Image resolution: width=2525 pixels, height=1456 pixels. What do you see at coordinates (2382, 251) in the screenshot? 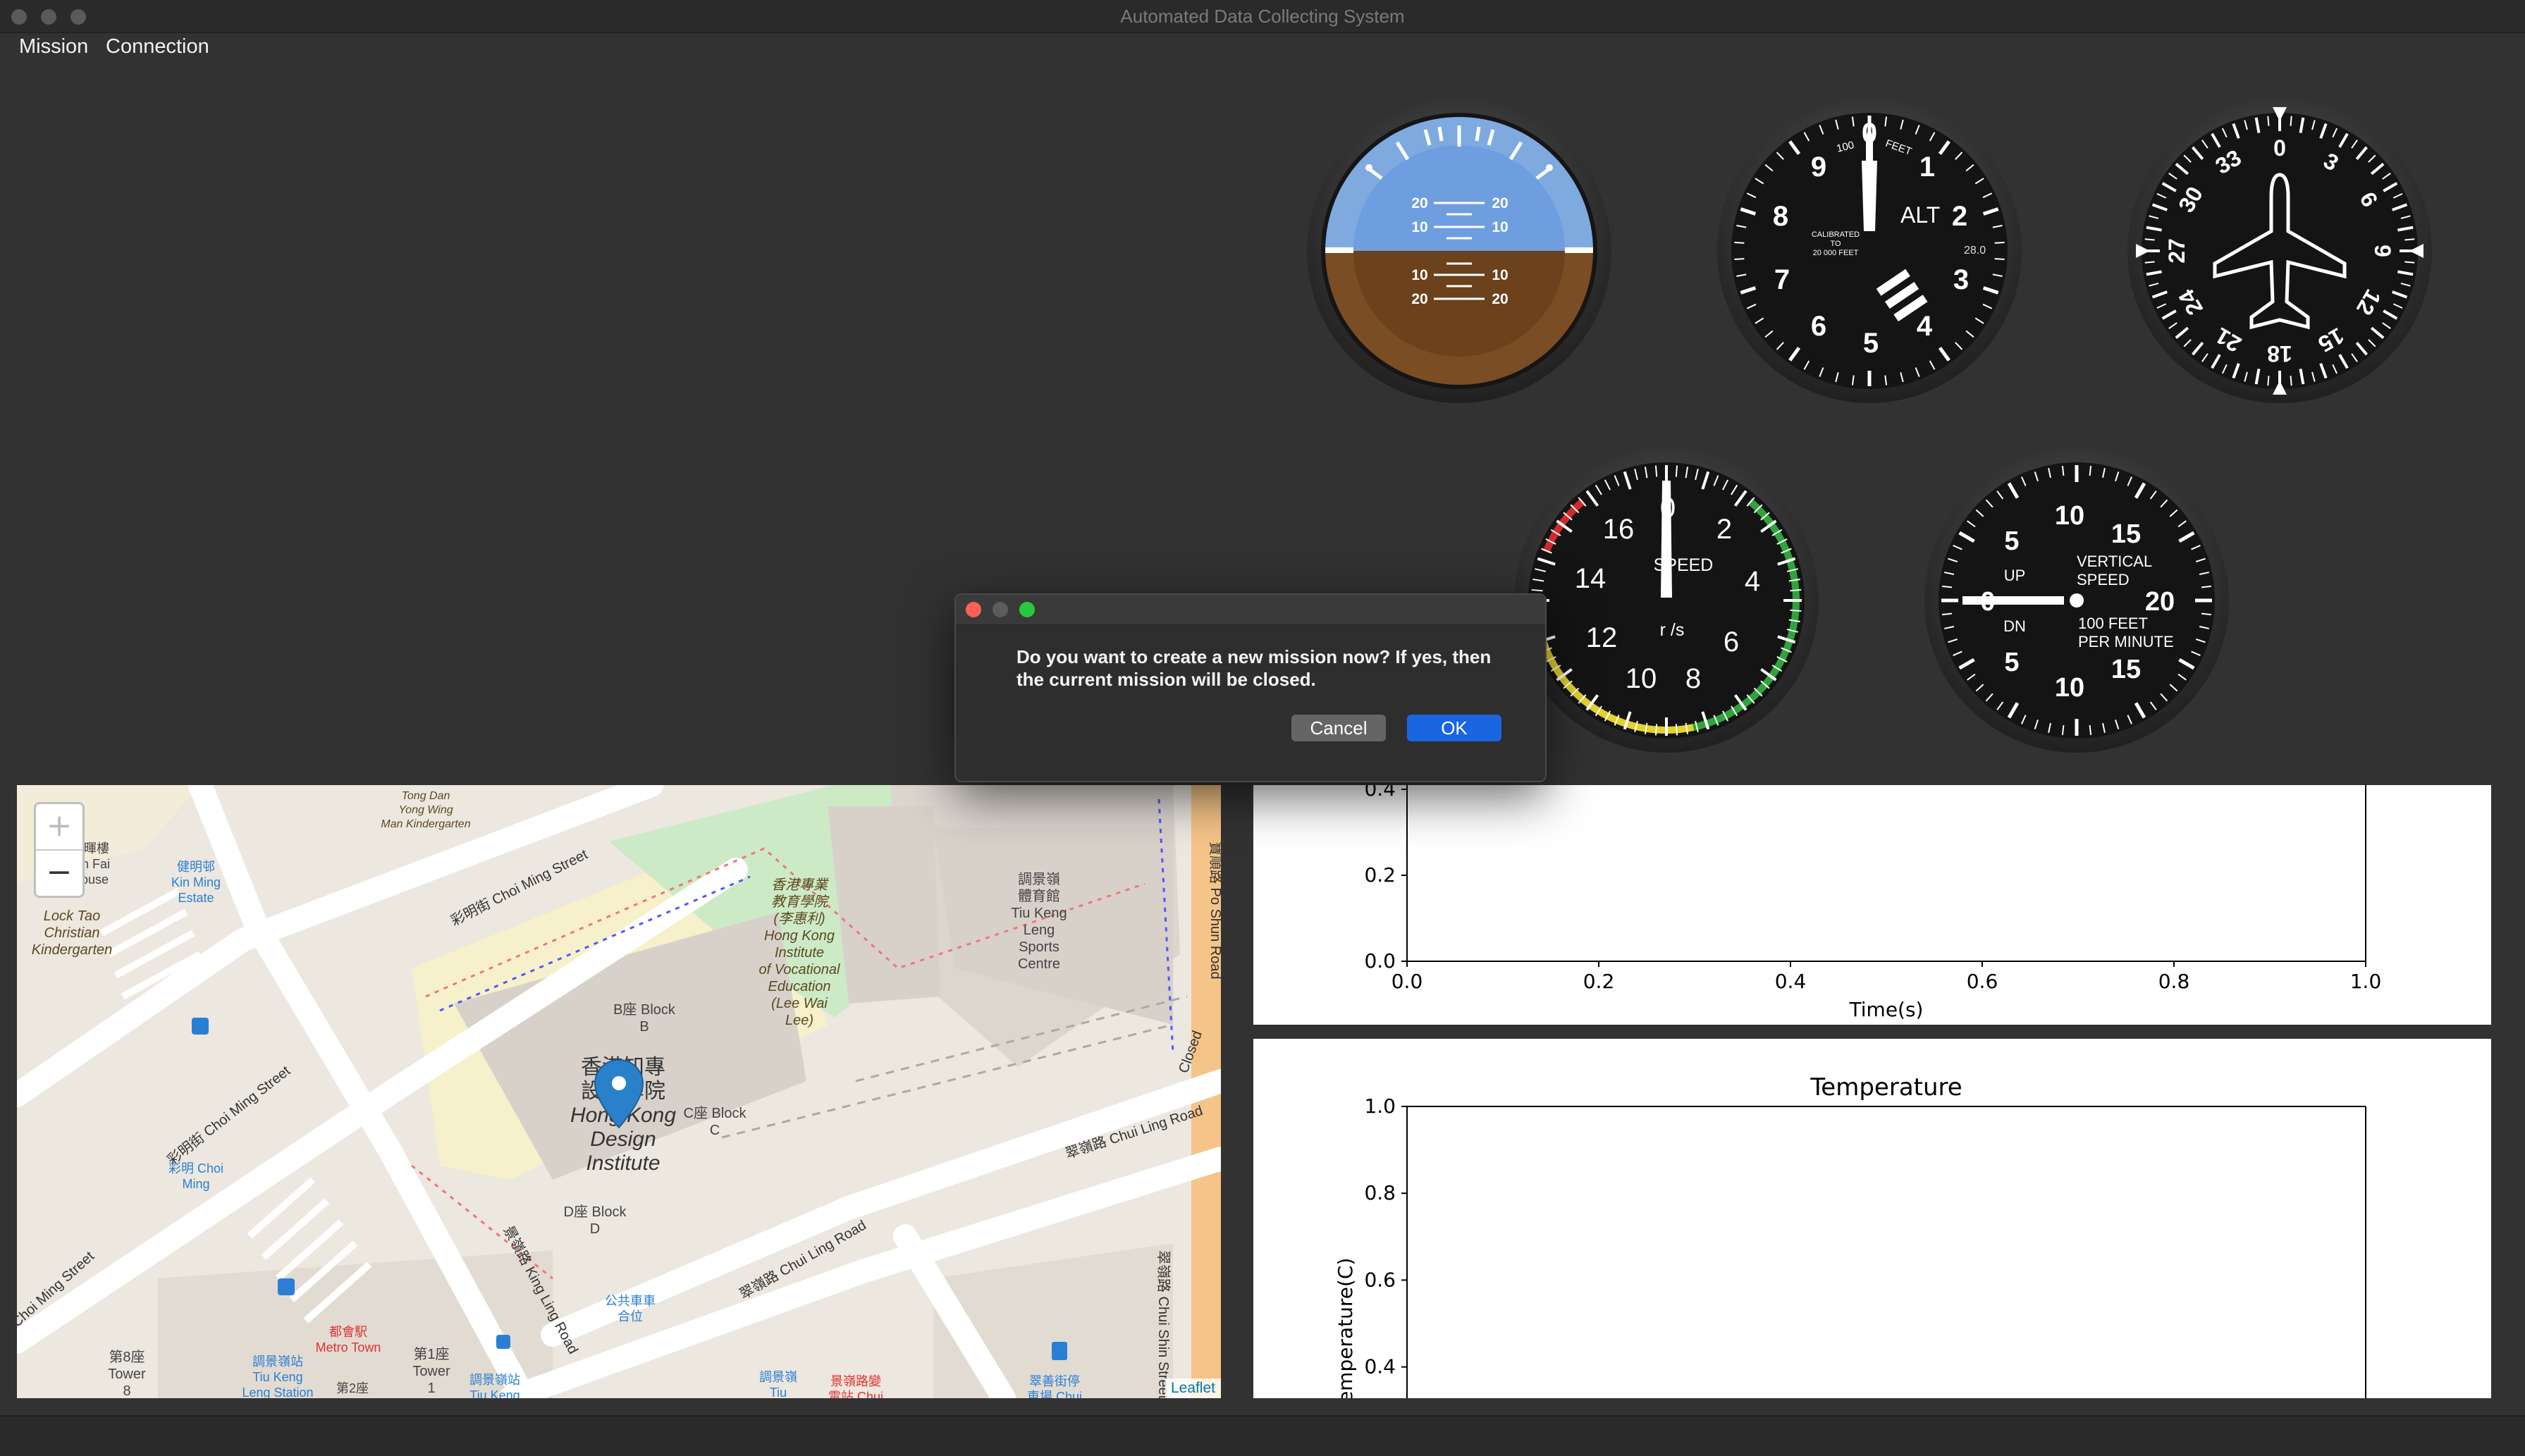
I see `heading-label: 9` at bounding box center [2382, 251].